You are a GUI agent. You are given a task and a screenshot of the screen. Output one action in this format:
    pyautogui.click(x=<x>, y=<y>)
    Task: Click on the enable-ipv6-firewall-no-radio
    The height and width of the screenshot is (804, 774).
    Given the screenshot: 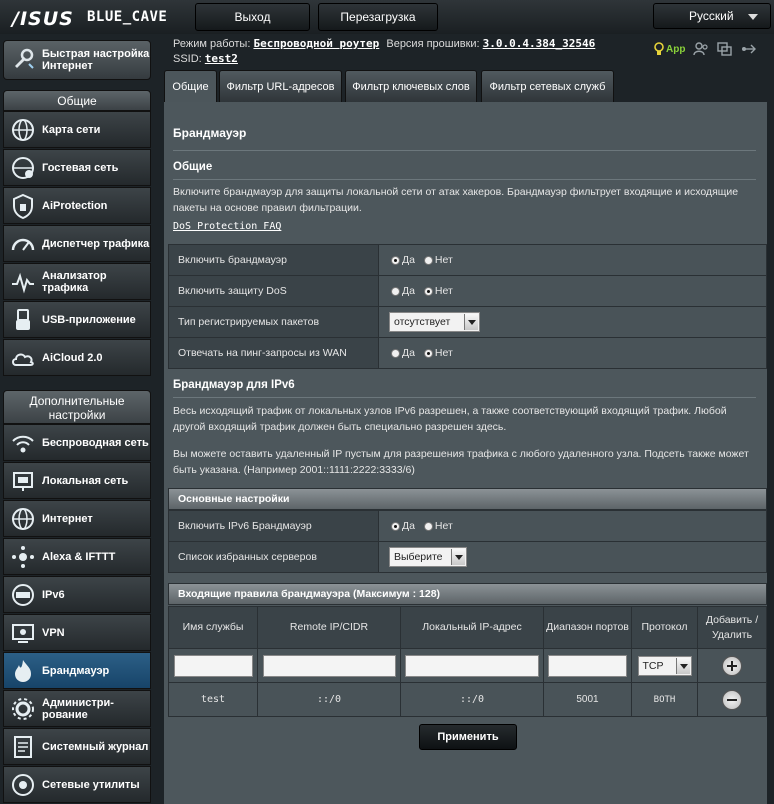 What is the action you would take?
    pyautogui.click(x=428, y=526)
    